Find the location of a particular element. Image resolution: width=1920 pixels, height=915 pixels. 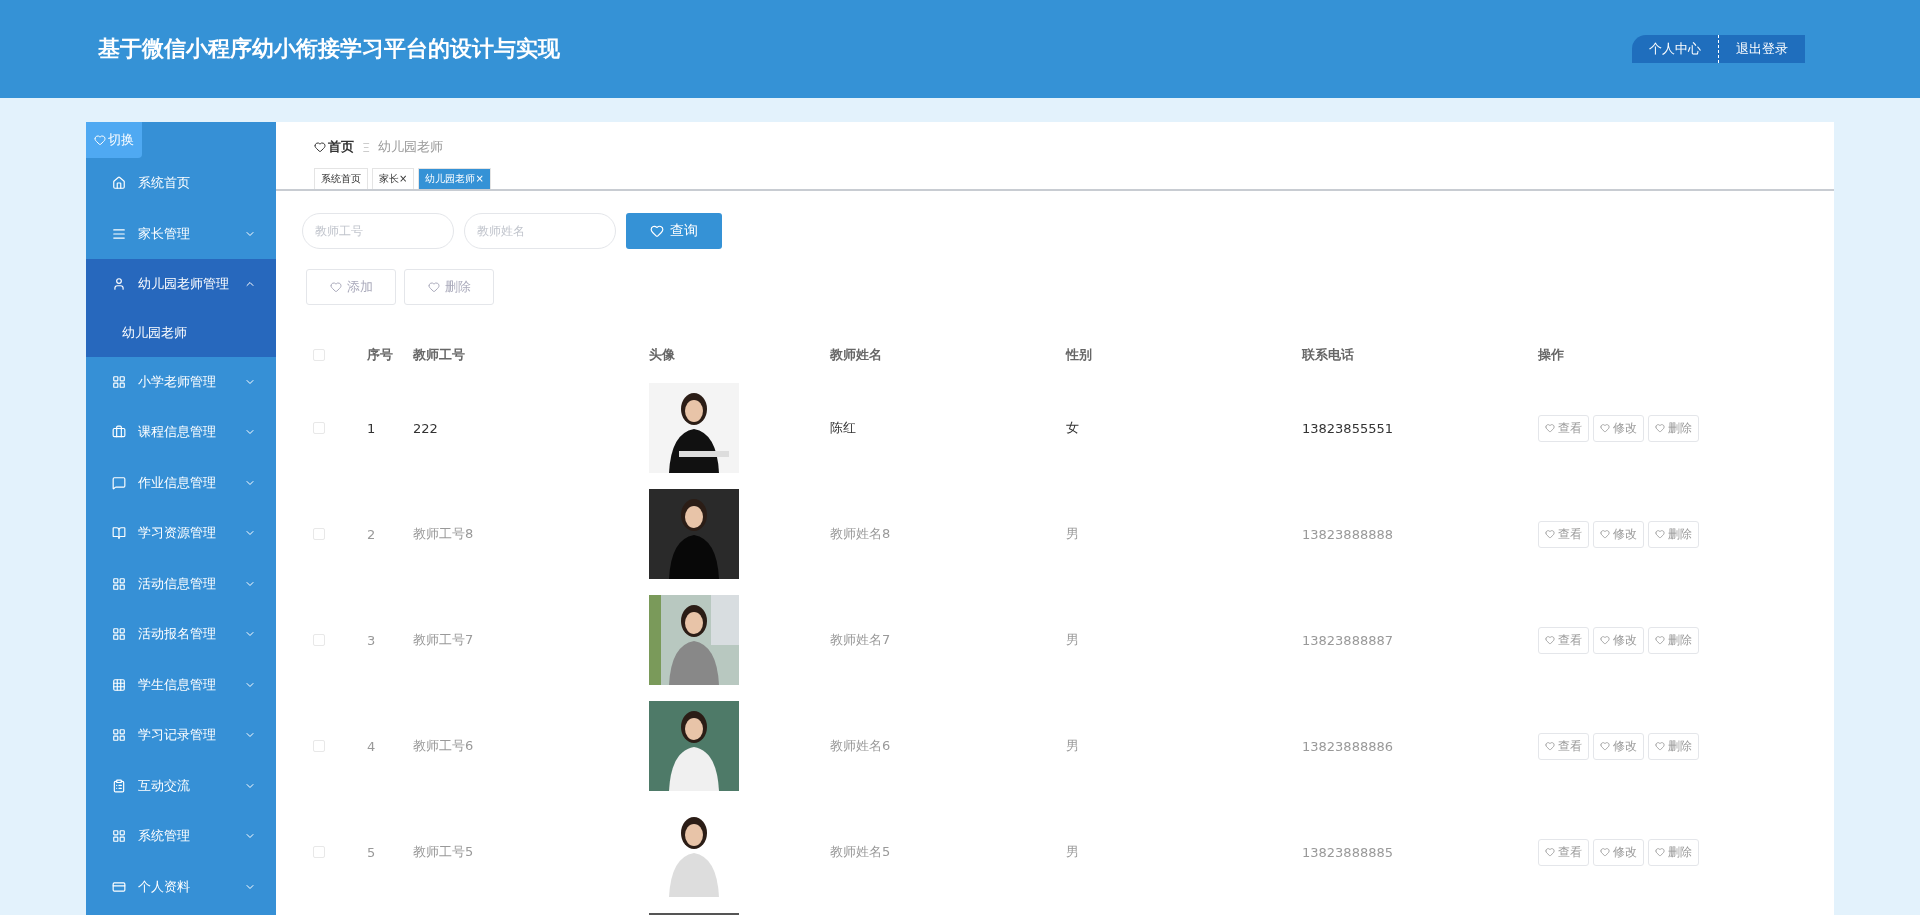

column-header: 头像 is located at coordinates (662, 355).